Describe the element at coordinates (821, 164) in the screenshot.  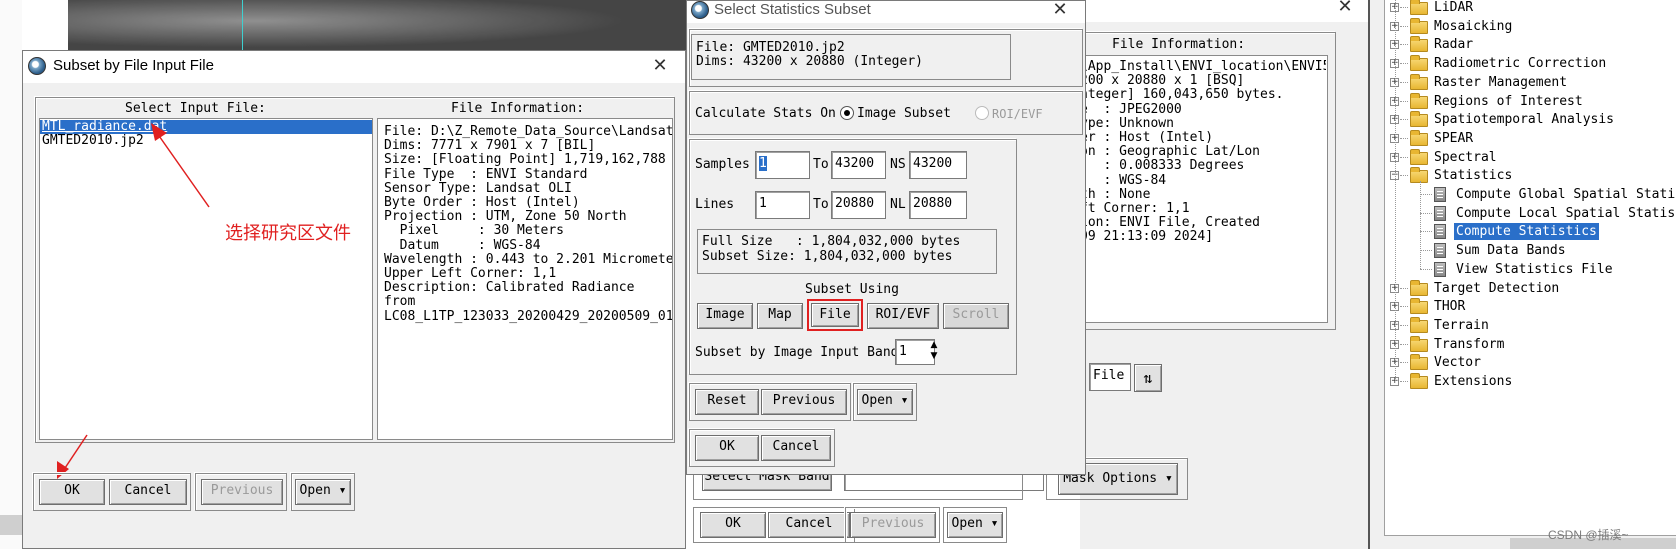
I see `samples-to-label: To` at that location.